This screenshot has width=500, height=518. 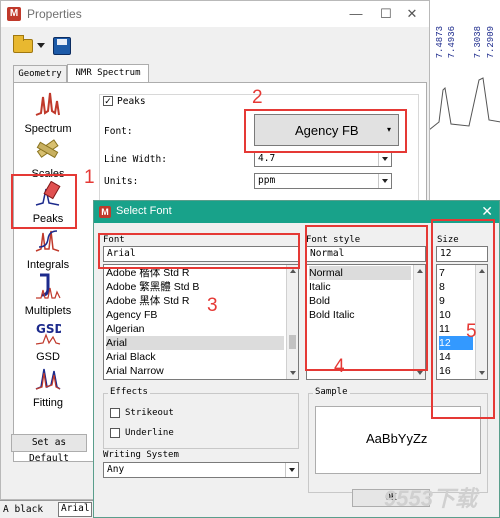 What do you see at coordinates (215, 14) in the screenshot?
I see `title-bar: M Properties — ☐ ✕` at bounding box center [215, 14].